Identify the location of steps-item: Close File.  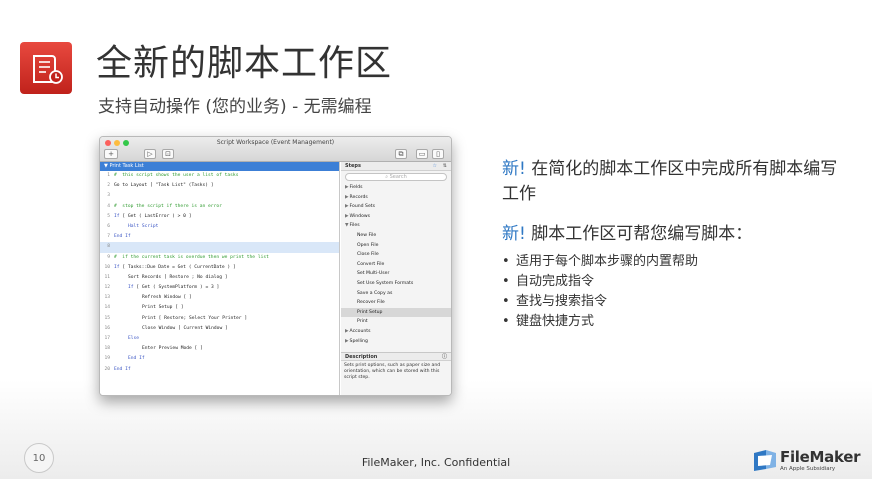
(396, 255).